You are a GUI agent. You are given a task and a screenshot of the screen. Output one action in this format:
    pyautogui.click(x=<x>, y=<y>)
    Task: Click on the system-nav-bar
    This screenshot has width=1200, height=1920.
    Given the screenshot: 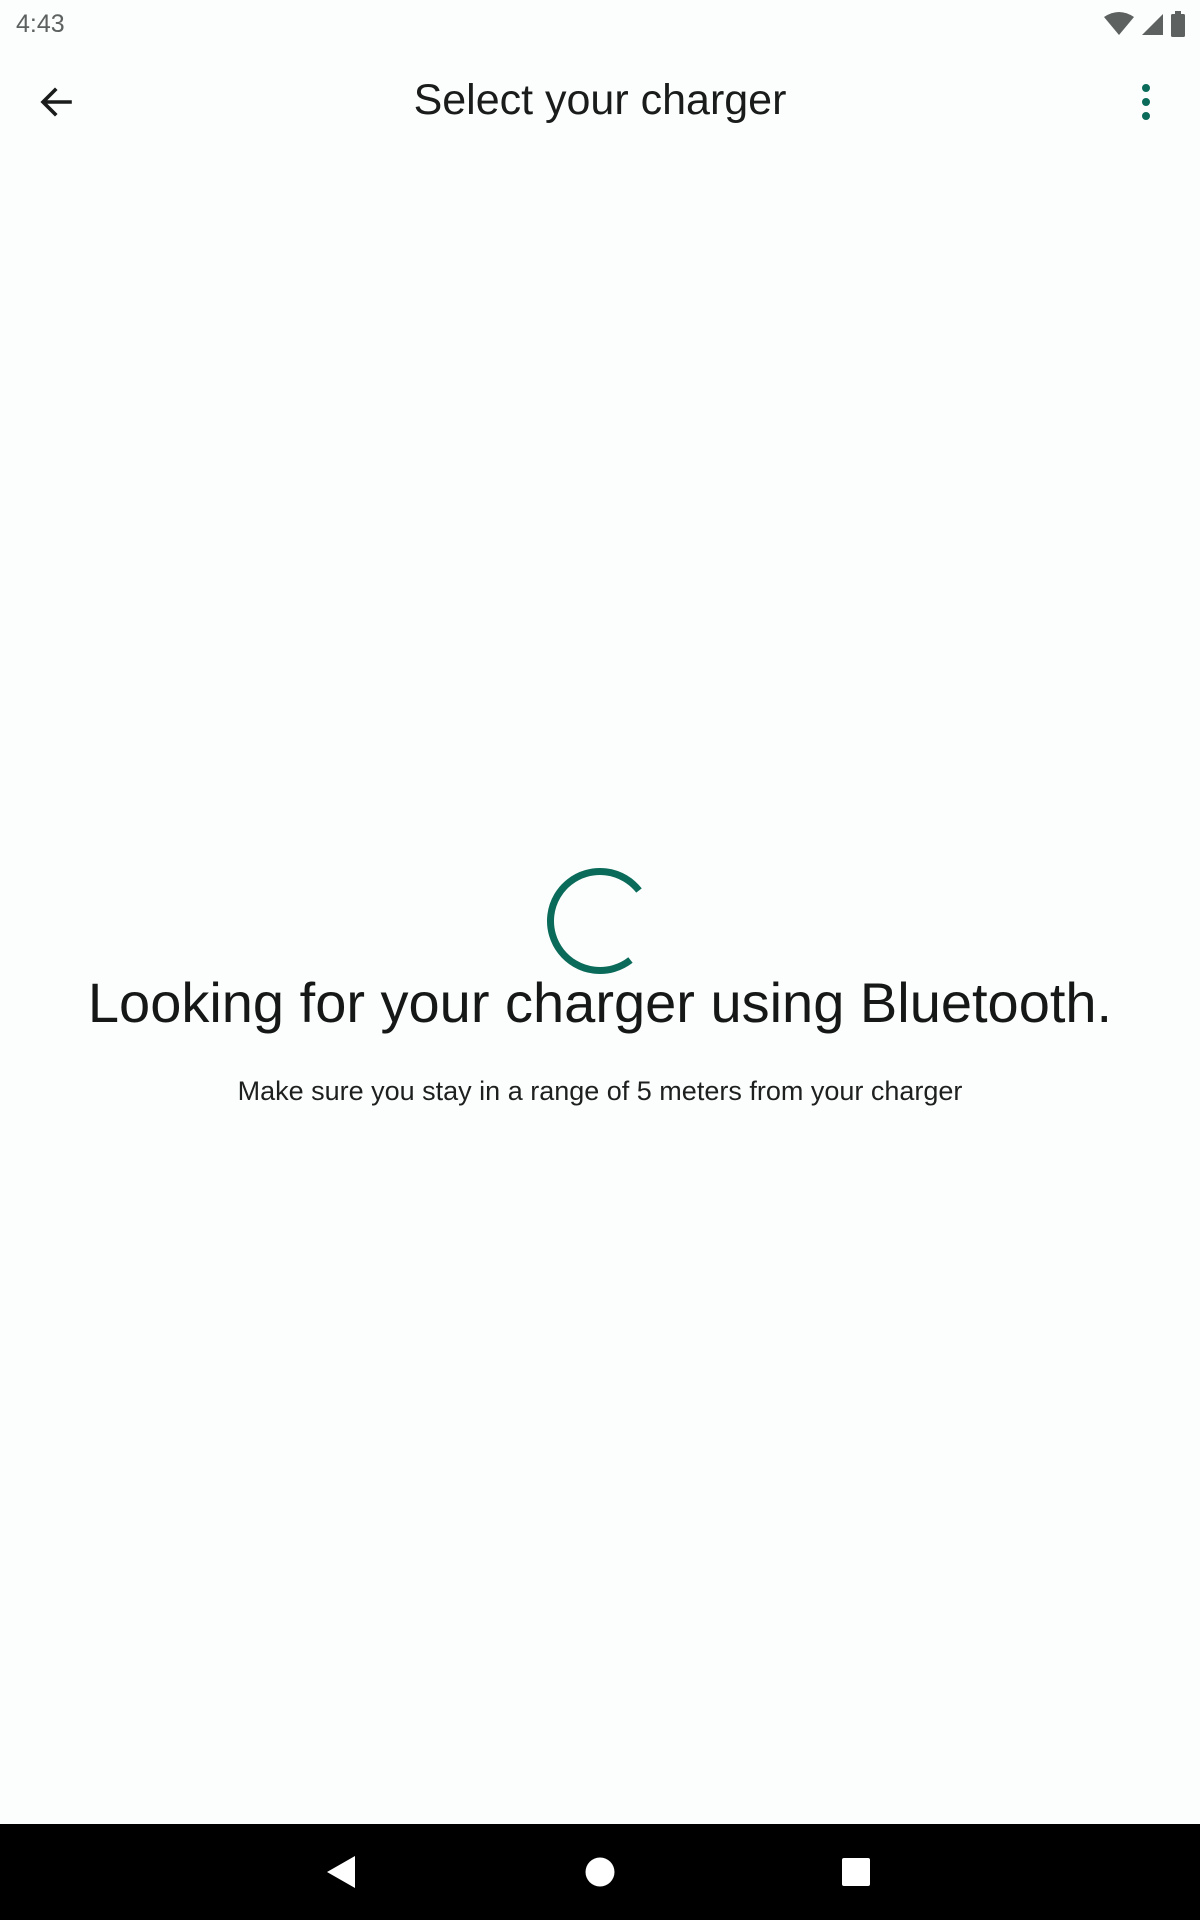 What is the action you would take?
    pyautogui.click(x=600, y=1872)
    